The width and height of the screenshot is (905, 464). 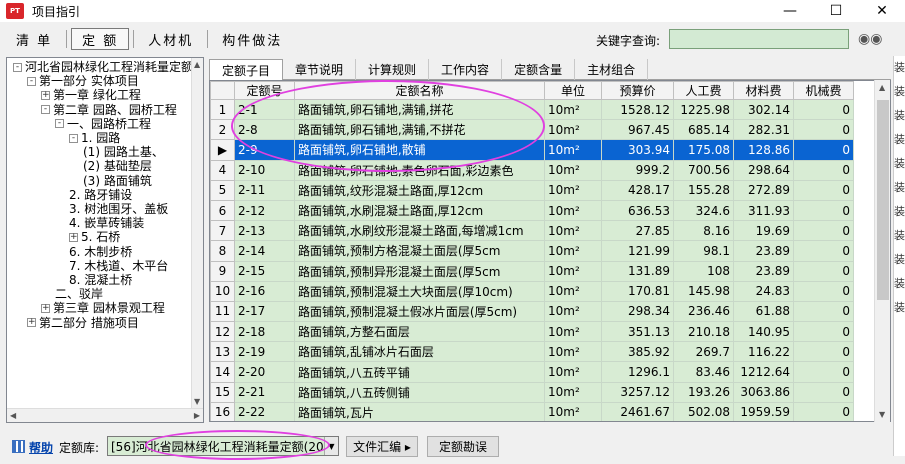 I want to click on column-header: 定额号, so click(x=264, y=90).